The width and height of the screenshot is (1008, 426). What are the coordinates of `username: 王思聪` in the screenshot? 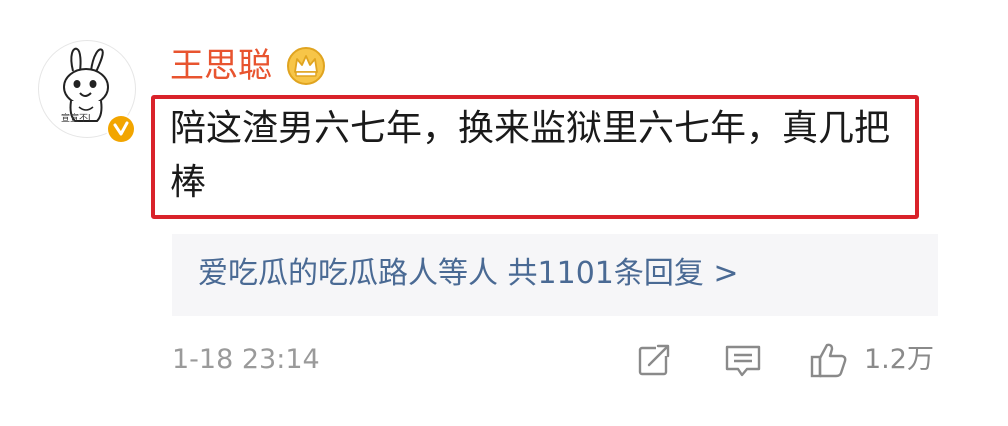 It's located at (221, 66).